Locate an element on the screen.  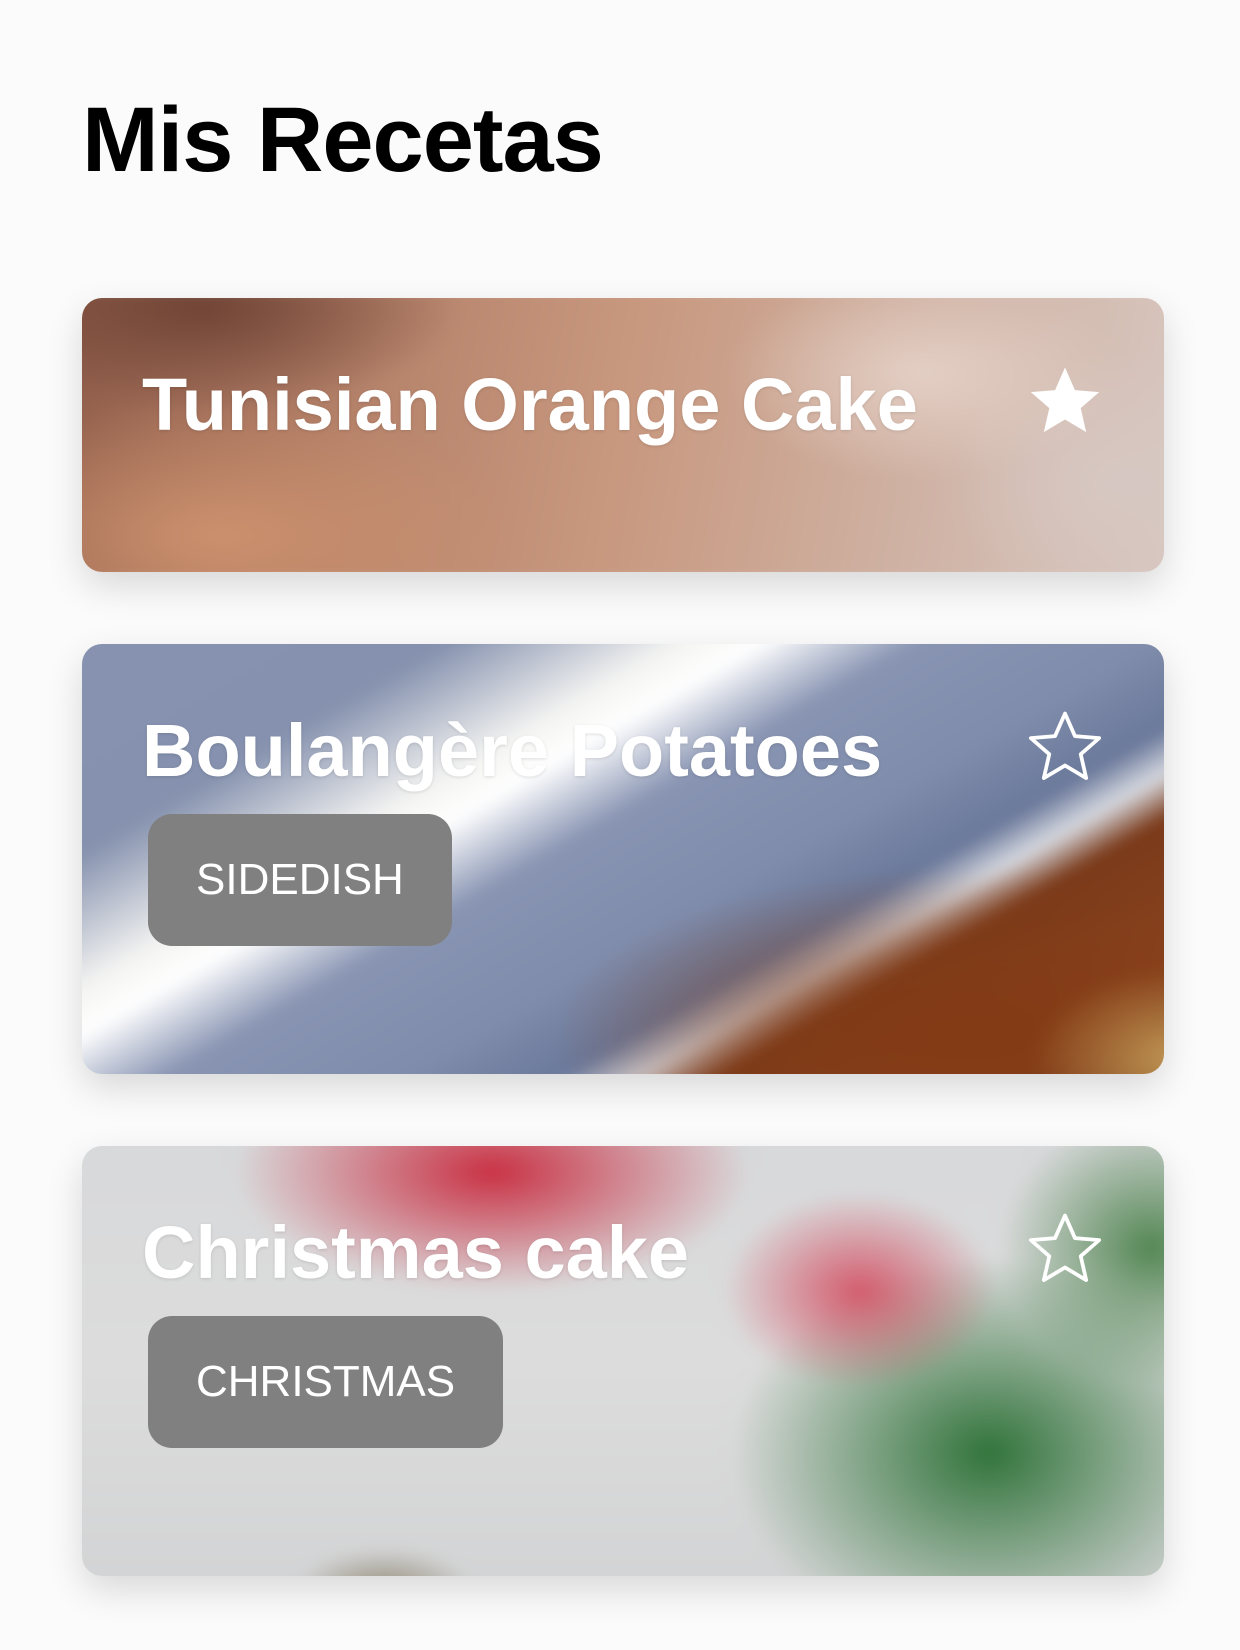
star-filled-icon is located at coordinates (1065, 401).